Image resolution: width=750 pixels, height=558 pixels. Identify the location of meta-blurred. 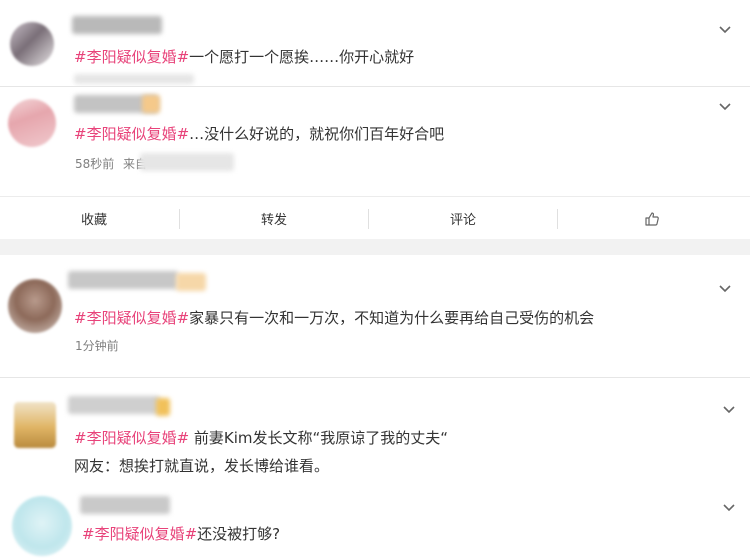
(134, 79).